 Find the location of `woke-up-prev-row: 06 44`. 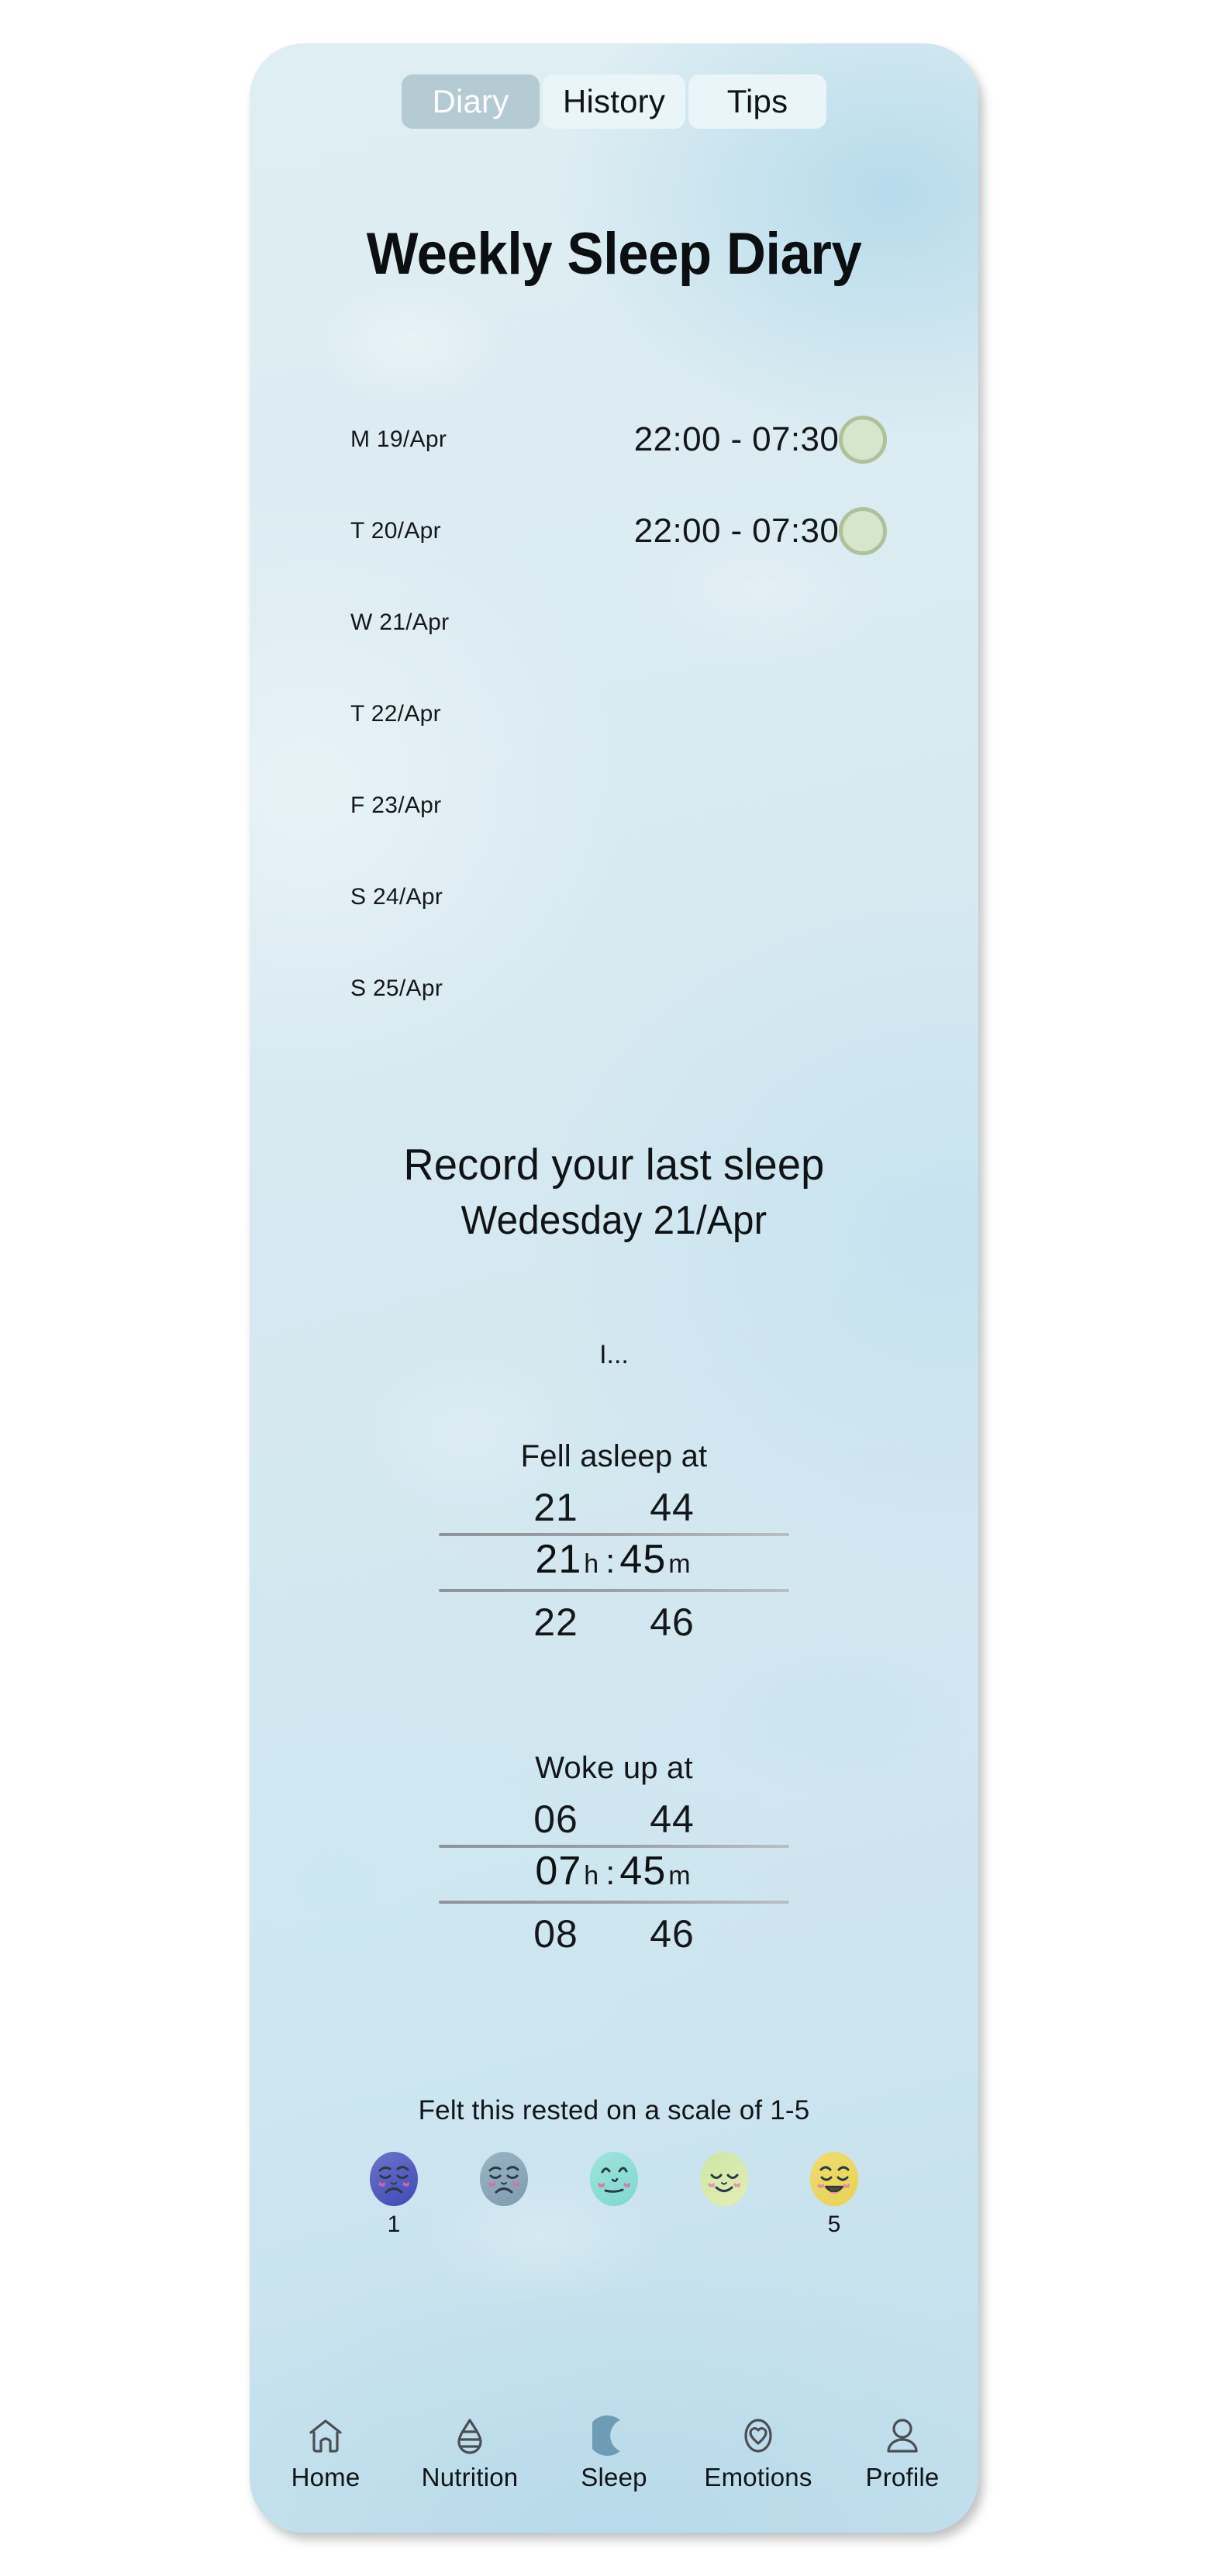

woke-up-prev-row: 06 44 is located at coordinates (614, 1821).